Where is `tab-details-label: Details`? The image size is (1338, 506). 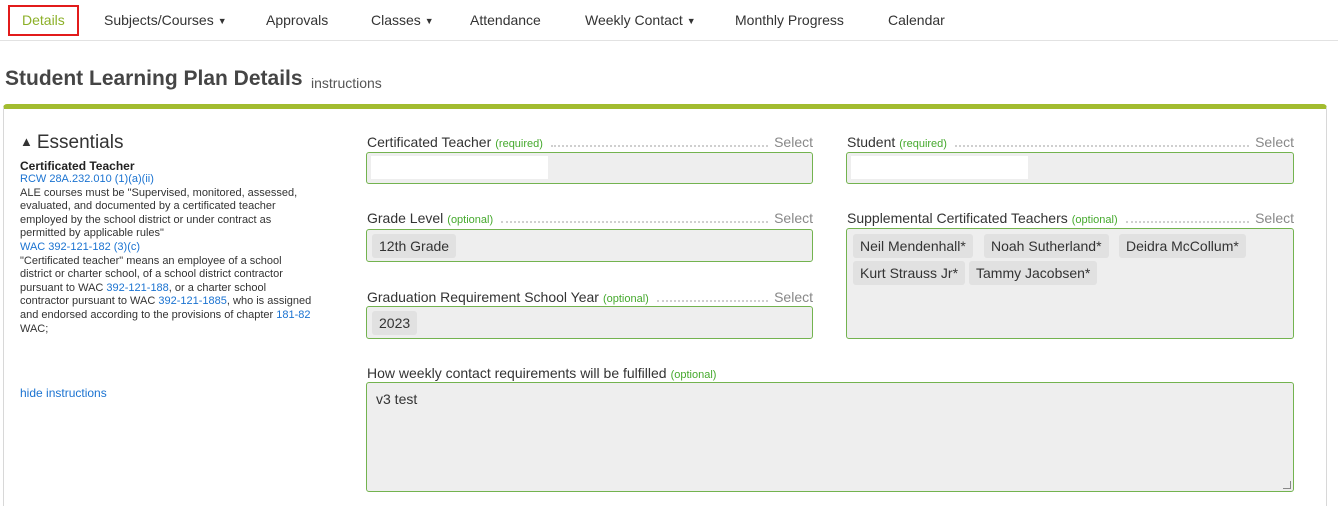
tab-details-label: Details is located at coordinates (43, 20).